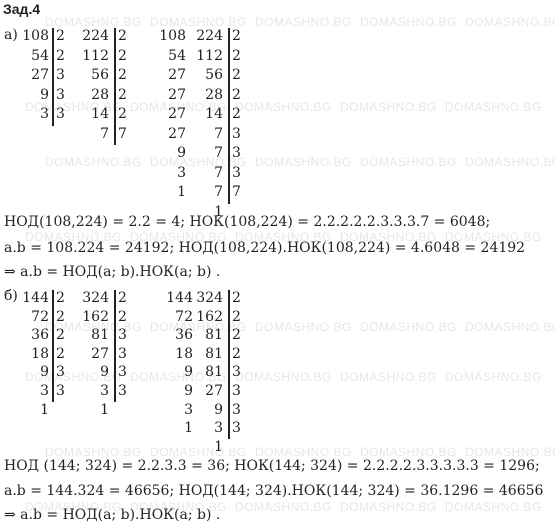 The image size is (555, 527). What do you see at coordinates (35, 298) in the screenshot?
I see `b-col1-number: 144` at bounding box center [35, 298].